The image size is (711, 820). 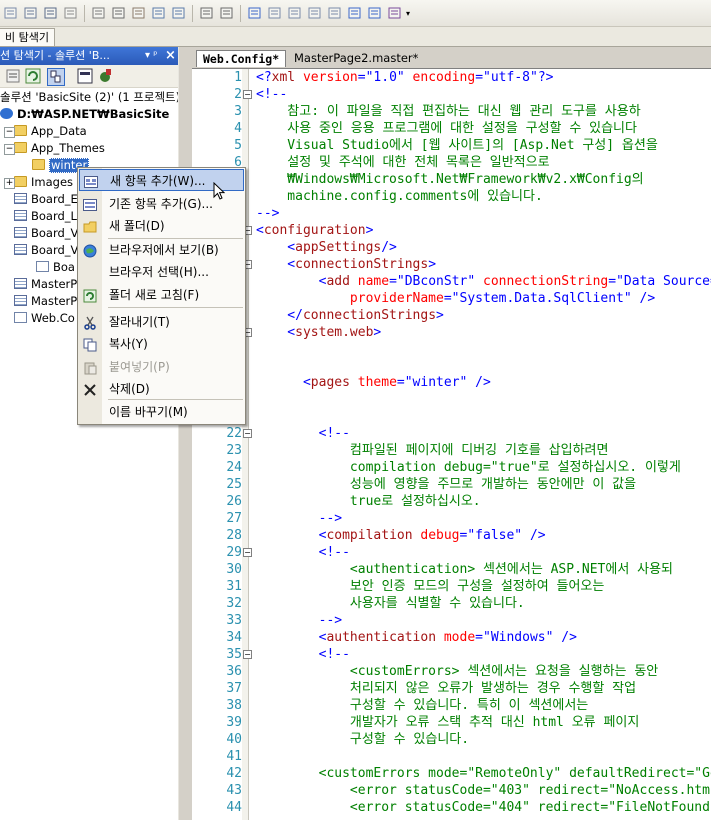 I want to click on tree-node-label: Board_V, so click(x=55, y=233).